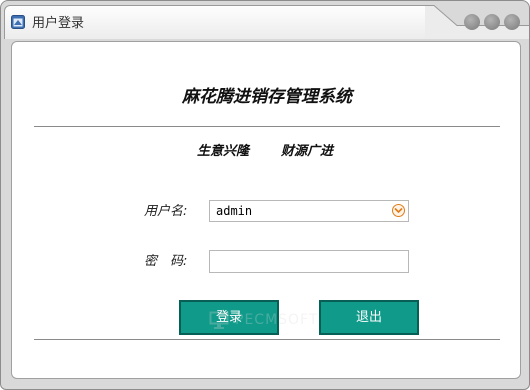  I want to click on app-window-icon, so click(18, 22).